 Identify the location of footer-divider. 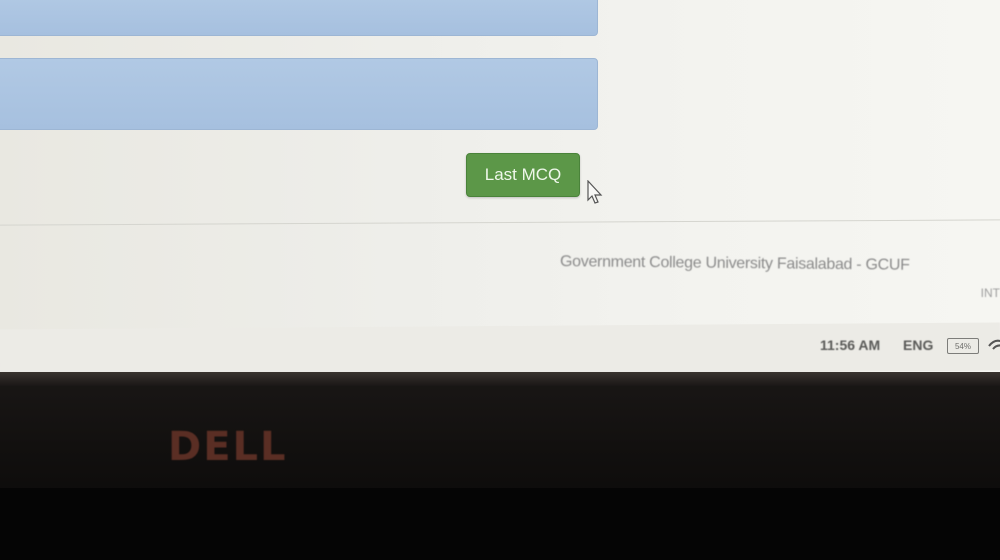
(500, 222).